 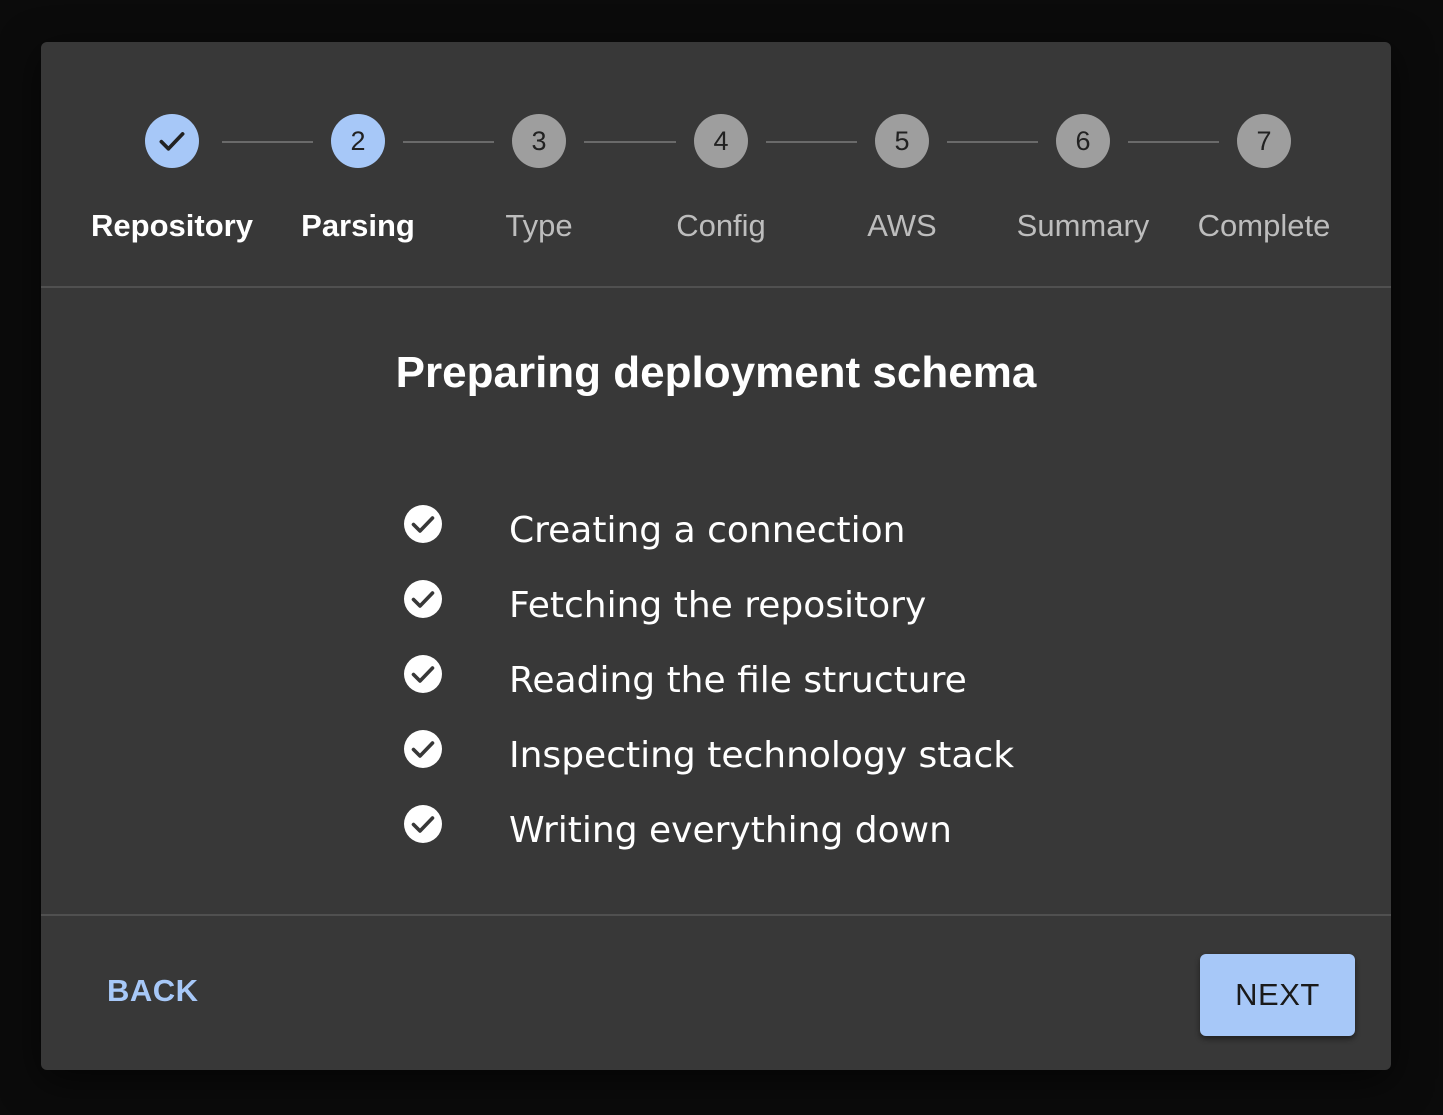 I want to click on step-summary-indicator: 6, so click(x=1083, y=141).